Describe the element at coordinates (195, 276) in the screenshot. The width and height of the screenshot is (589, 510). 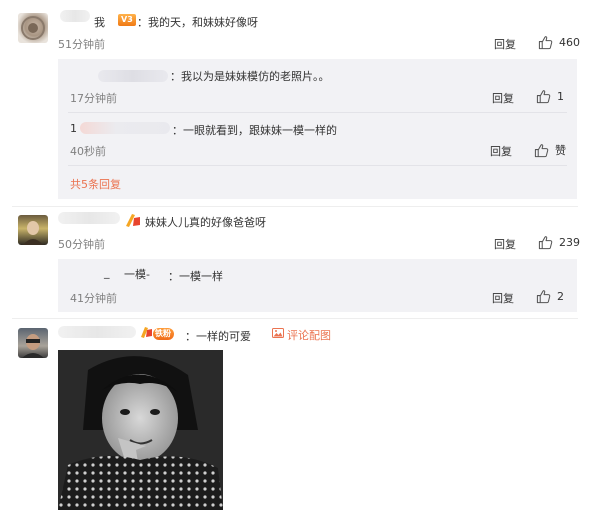
I see `reply-text: ：一模一样` at that location.